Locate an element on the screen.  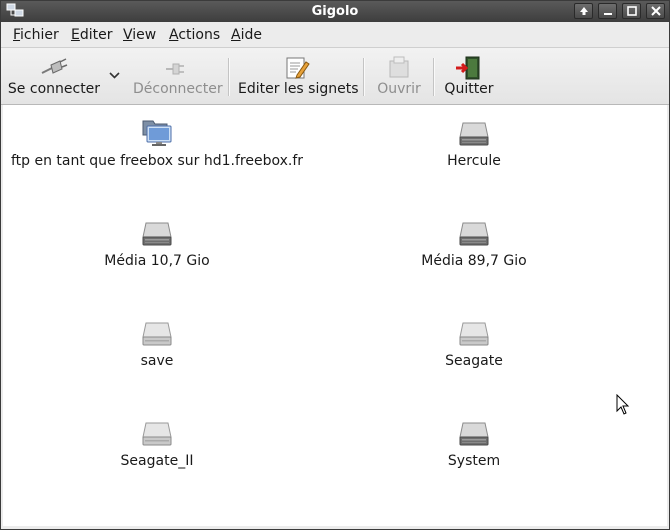
list-item: Seagate is located at coordinates (474, 343).